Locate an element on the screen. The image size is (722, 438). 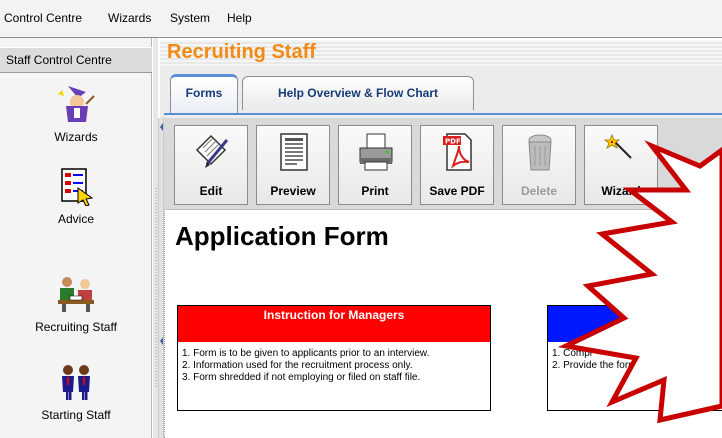
sidebar-item-starting-staff: Starting Staff is located at coordinates (76, 392).